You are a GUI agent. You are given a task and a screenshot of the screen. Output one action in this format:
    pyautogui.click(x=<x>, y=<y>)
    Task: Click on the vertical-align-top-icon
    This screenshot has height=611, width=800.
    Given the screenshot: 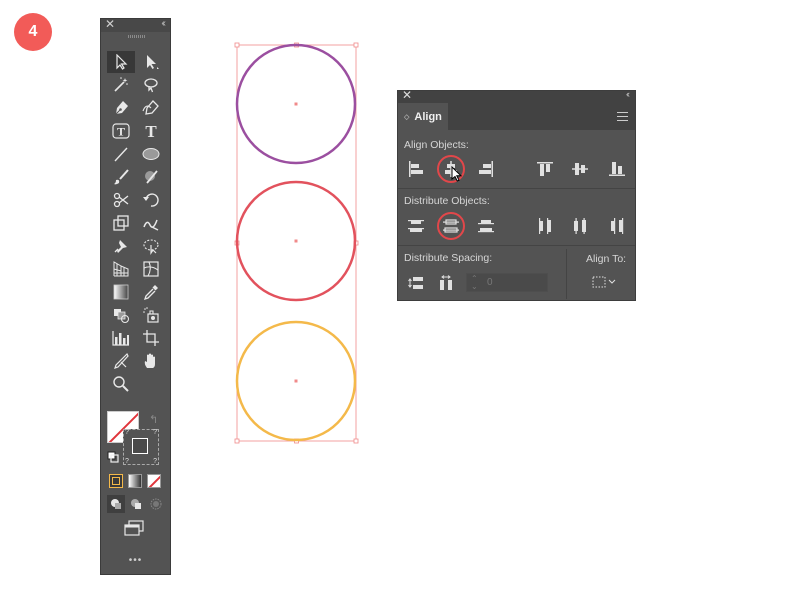 What is the action you would take?
    pyautogui.click(x=545, y=169)
    